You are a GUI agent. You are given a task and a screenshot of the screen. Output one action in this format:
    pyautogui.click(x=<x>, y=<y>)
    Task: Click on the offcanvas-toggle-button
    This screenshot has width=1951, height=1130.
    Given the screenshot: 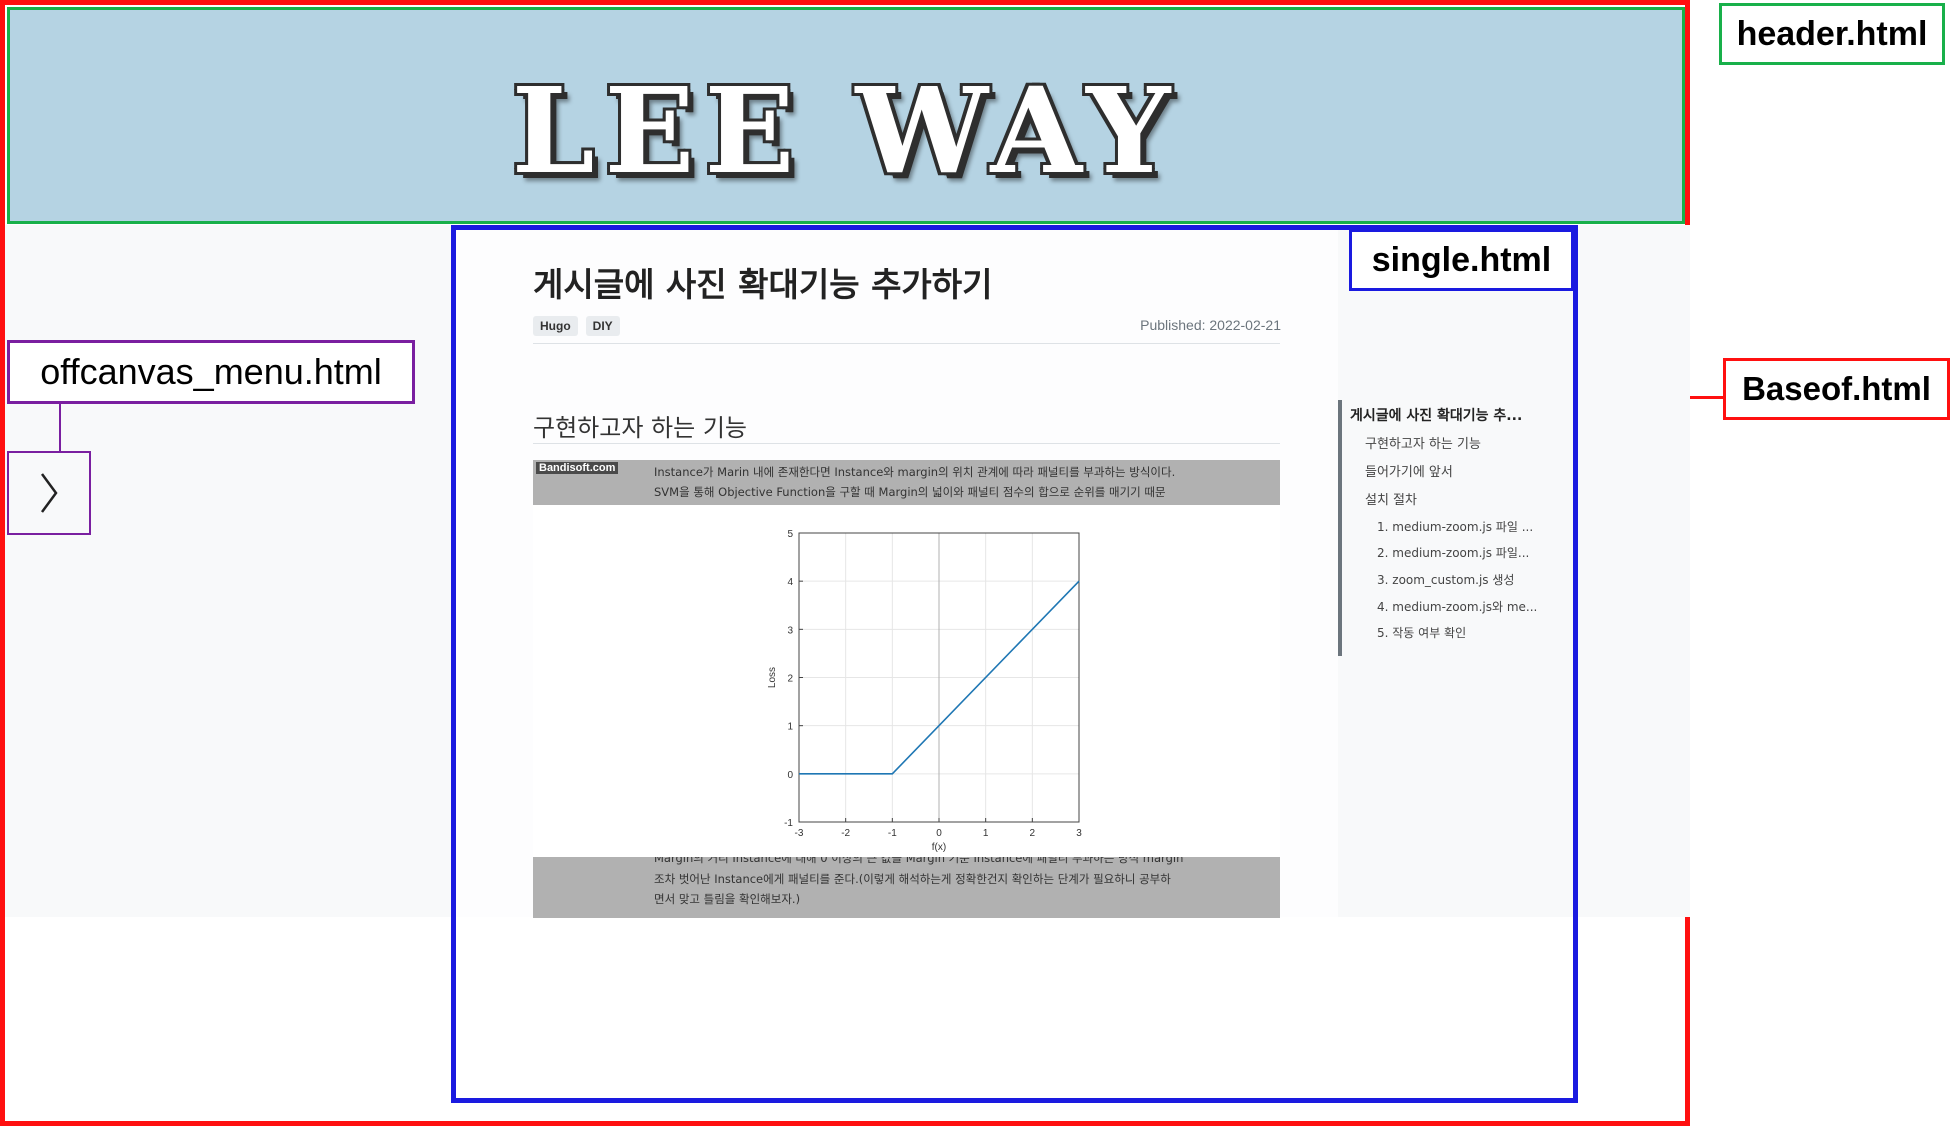 What is the action you would take?
    pyautogui.click(x=49, y=493)
    